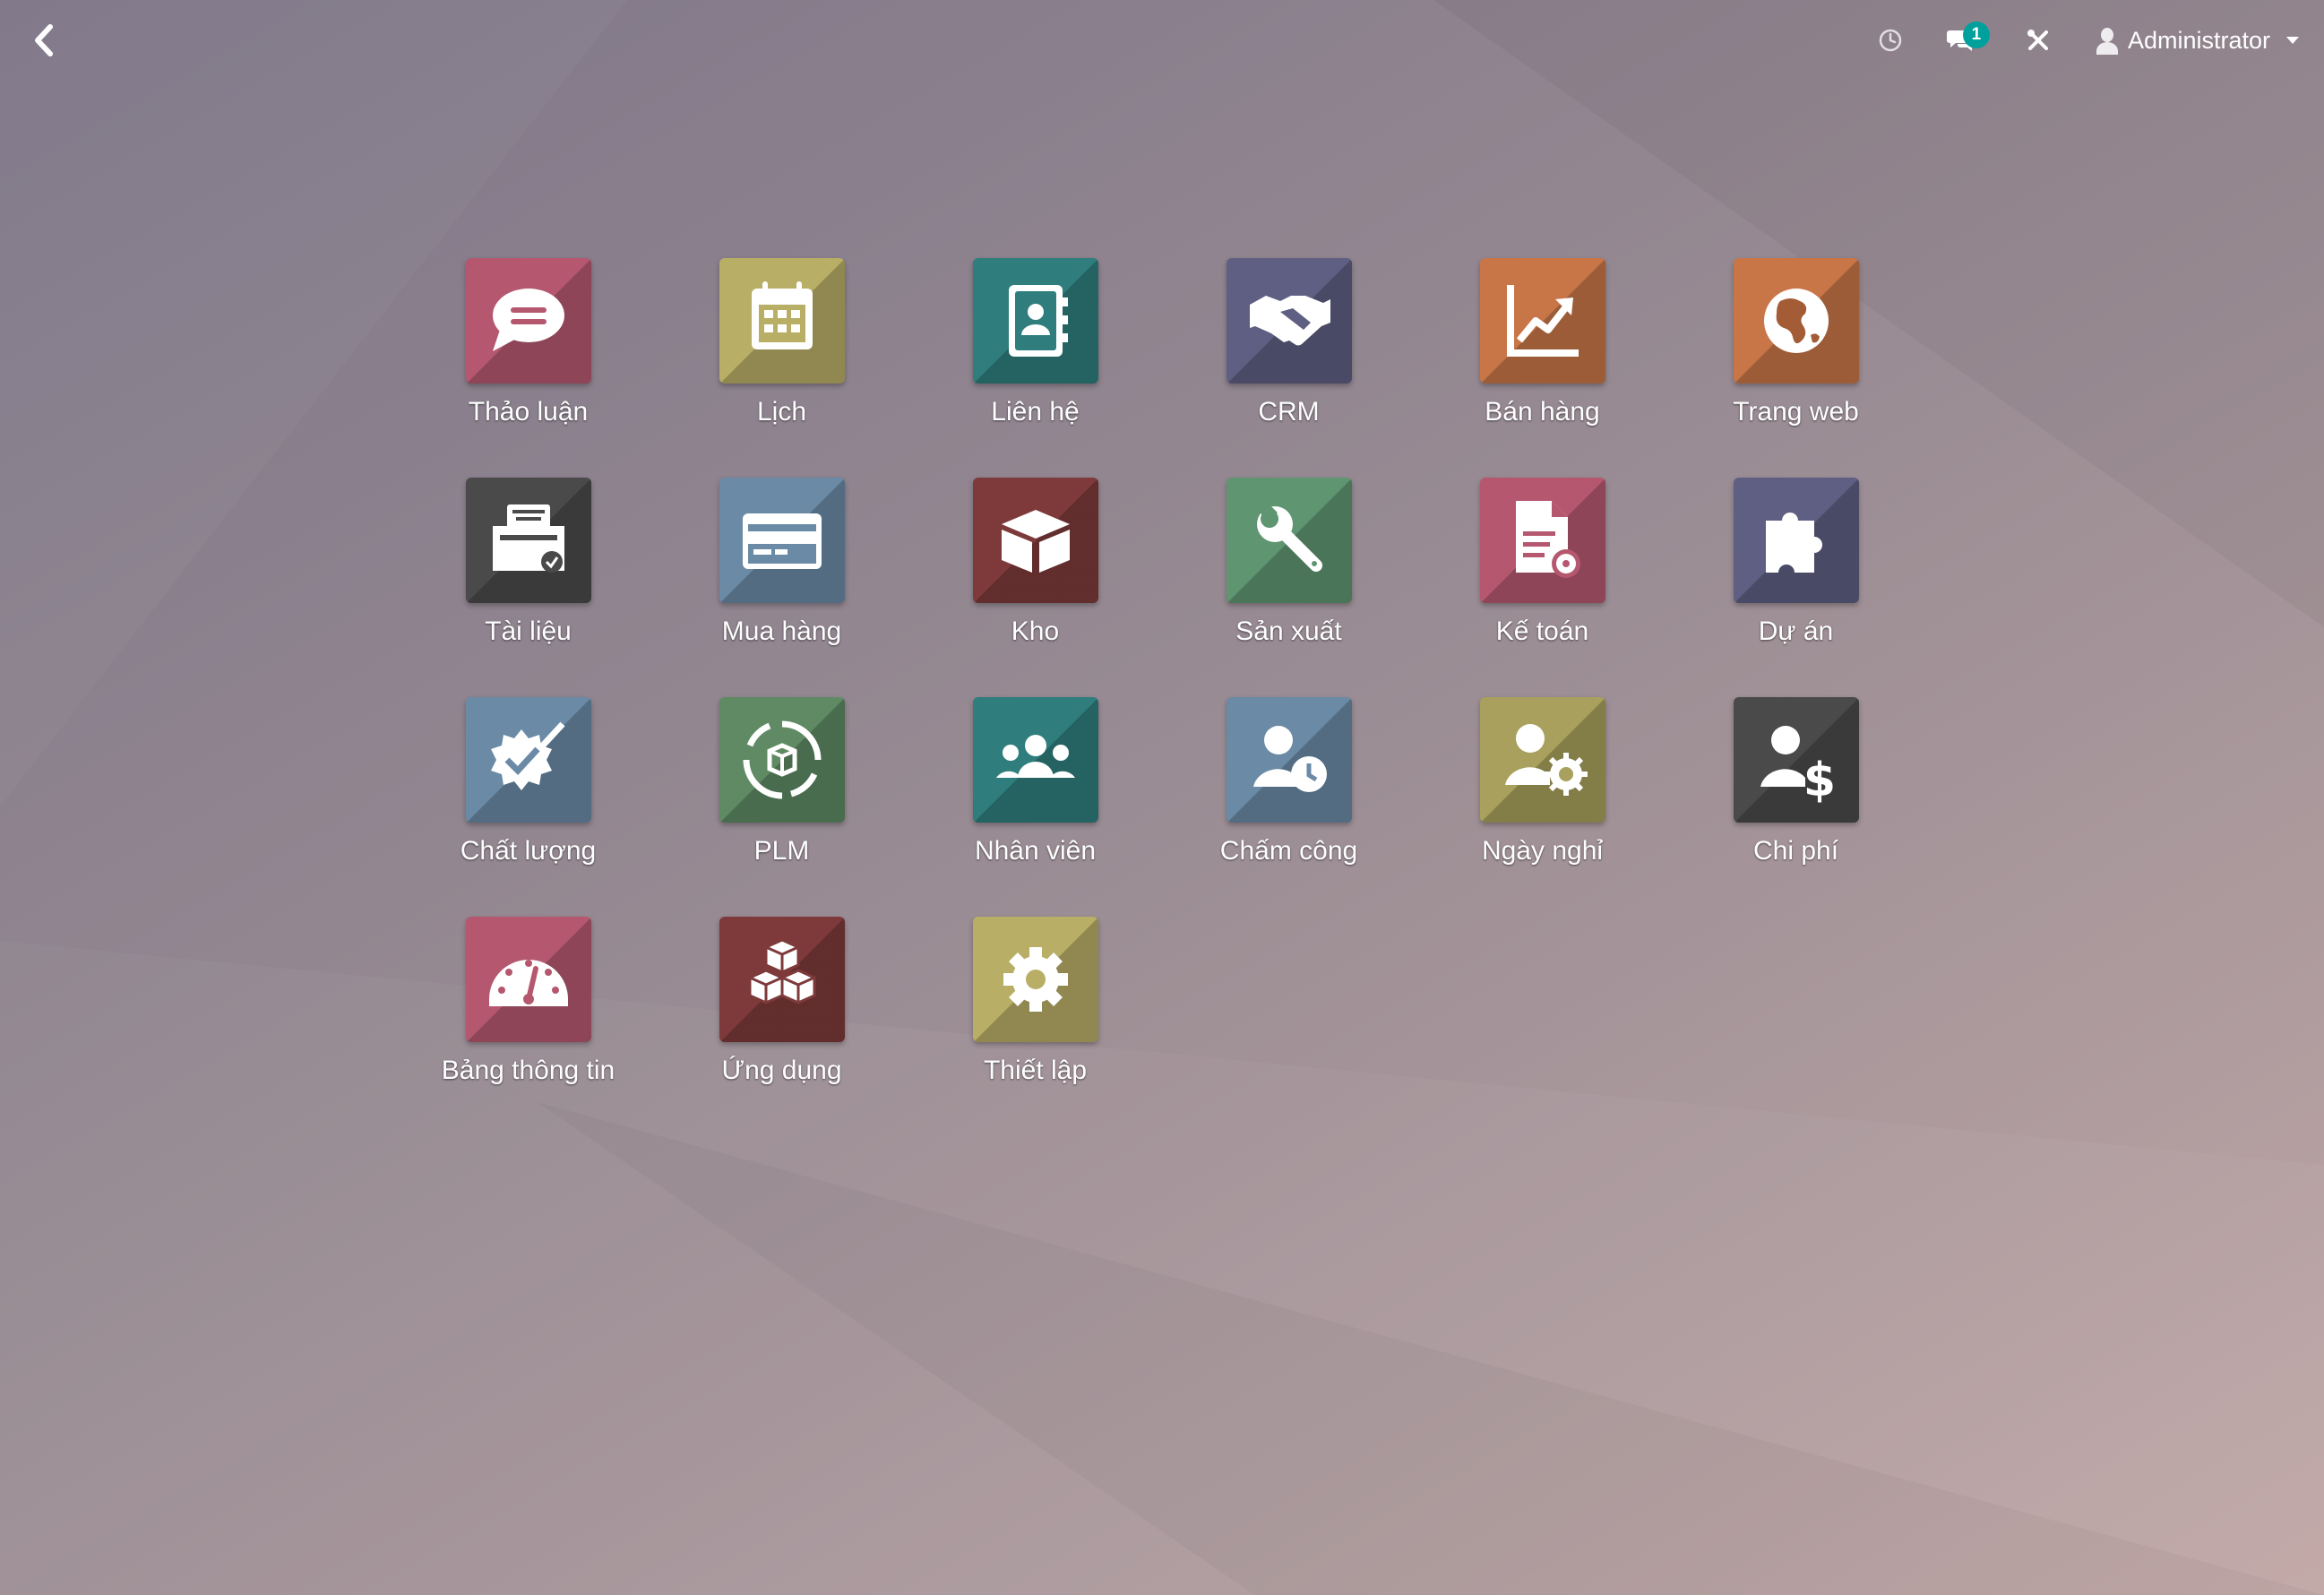 The width and height of the screenshot is (2324, 1595). I want to click on app-credit-card: Mua hàng, so click(781, 587).